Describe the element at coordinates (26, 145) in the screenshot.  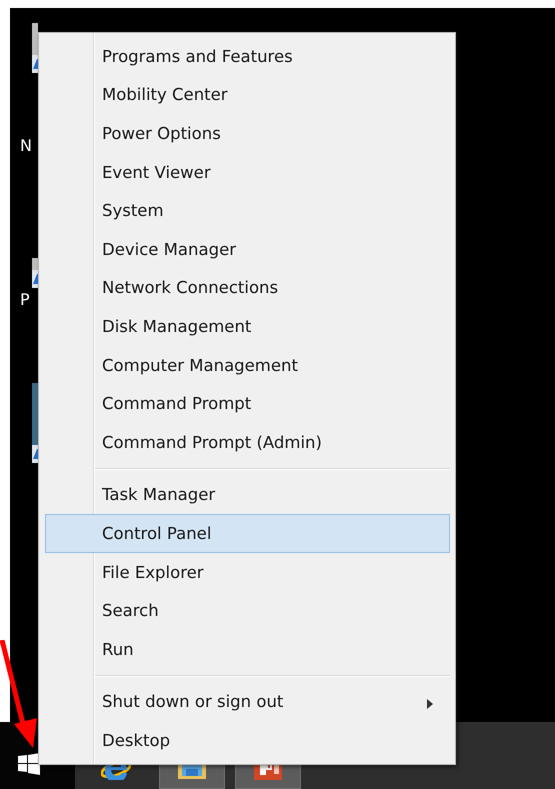
I see `icon-label: N` at that location.